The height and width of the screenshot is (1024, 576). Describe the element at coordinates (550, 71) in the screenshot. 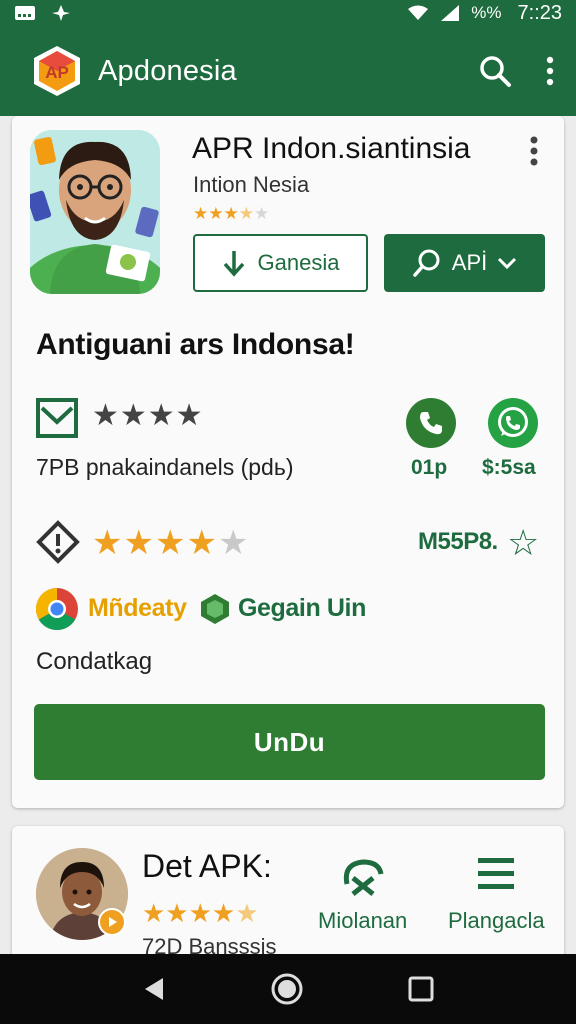

I see `more-vert-icon` at that location.